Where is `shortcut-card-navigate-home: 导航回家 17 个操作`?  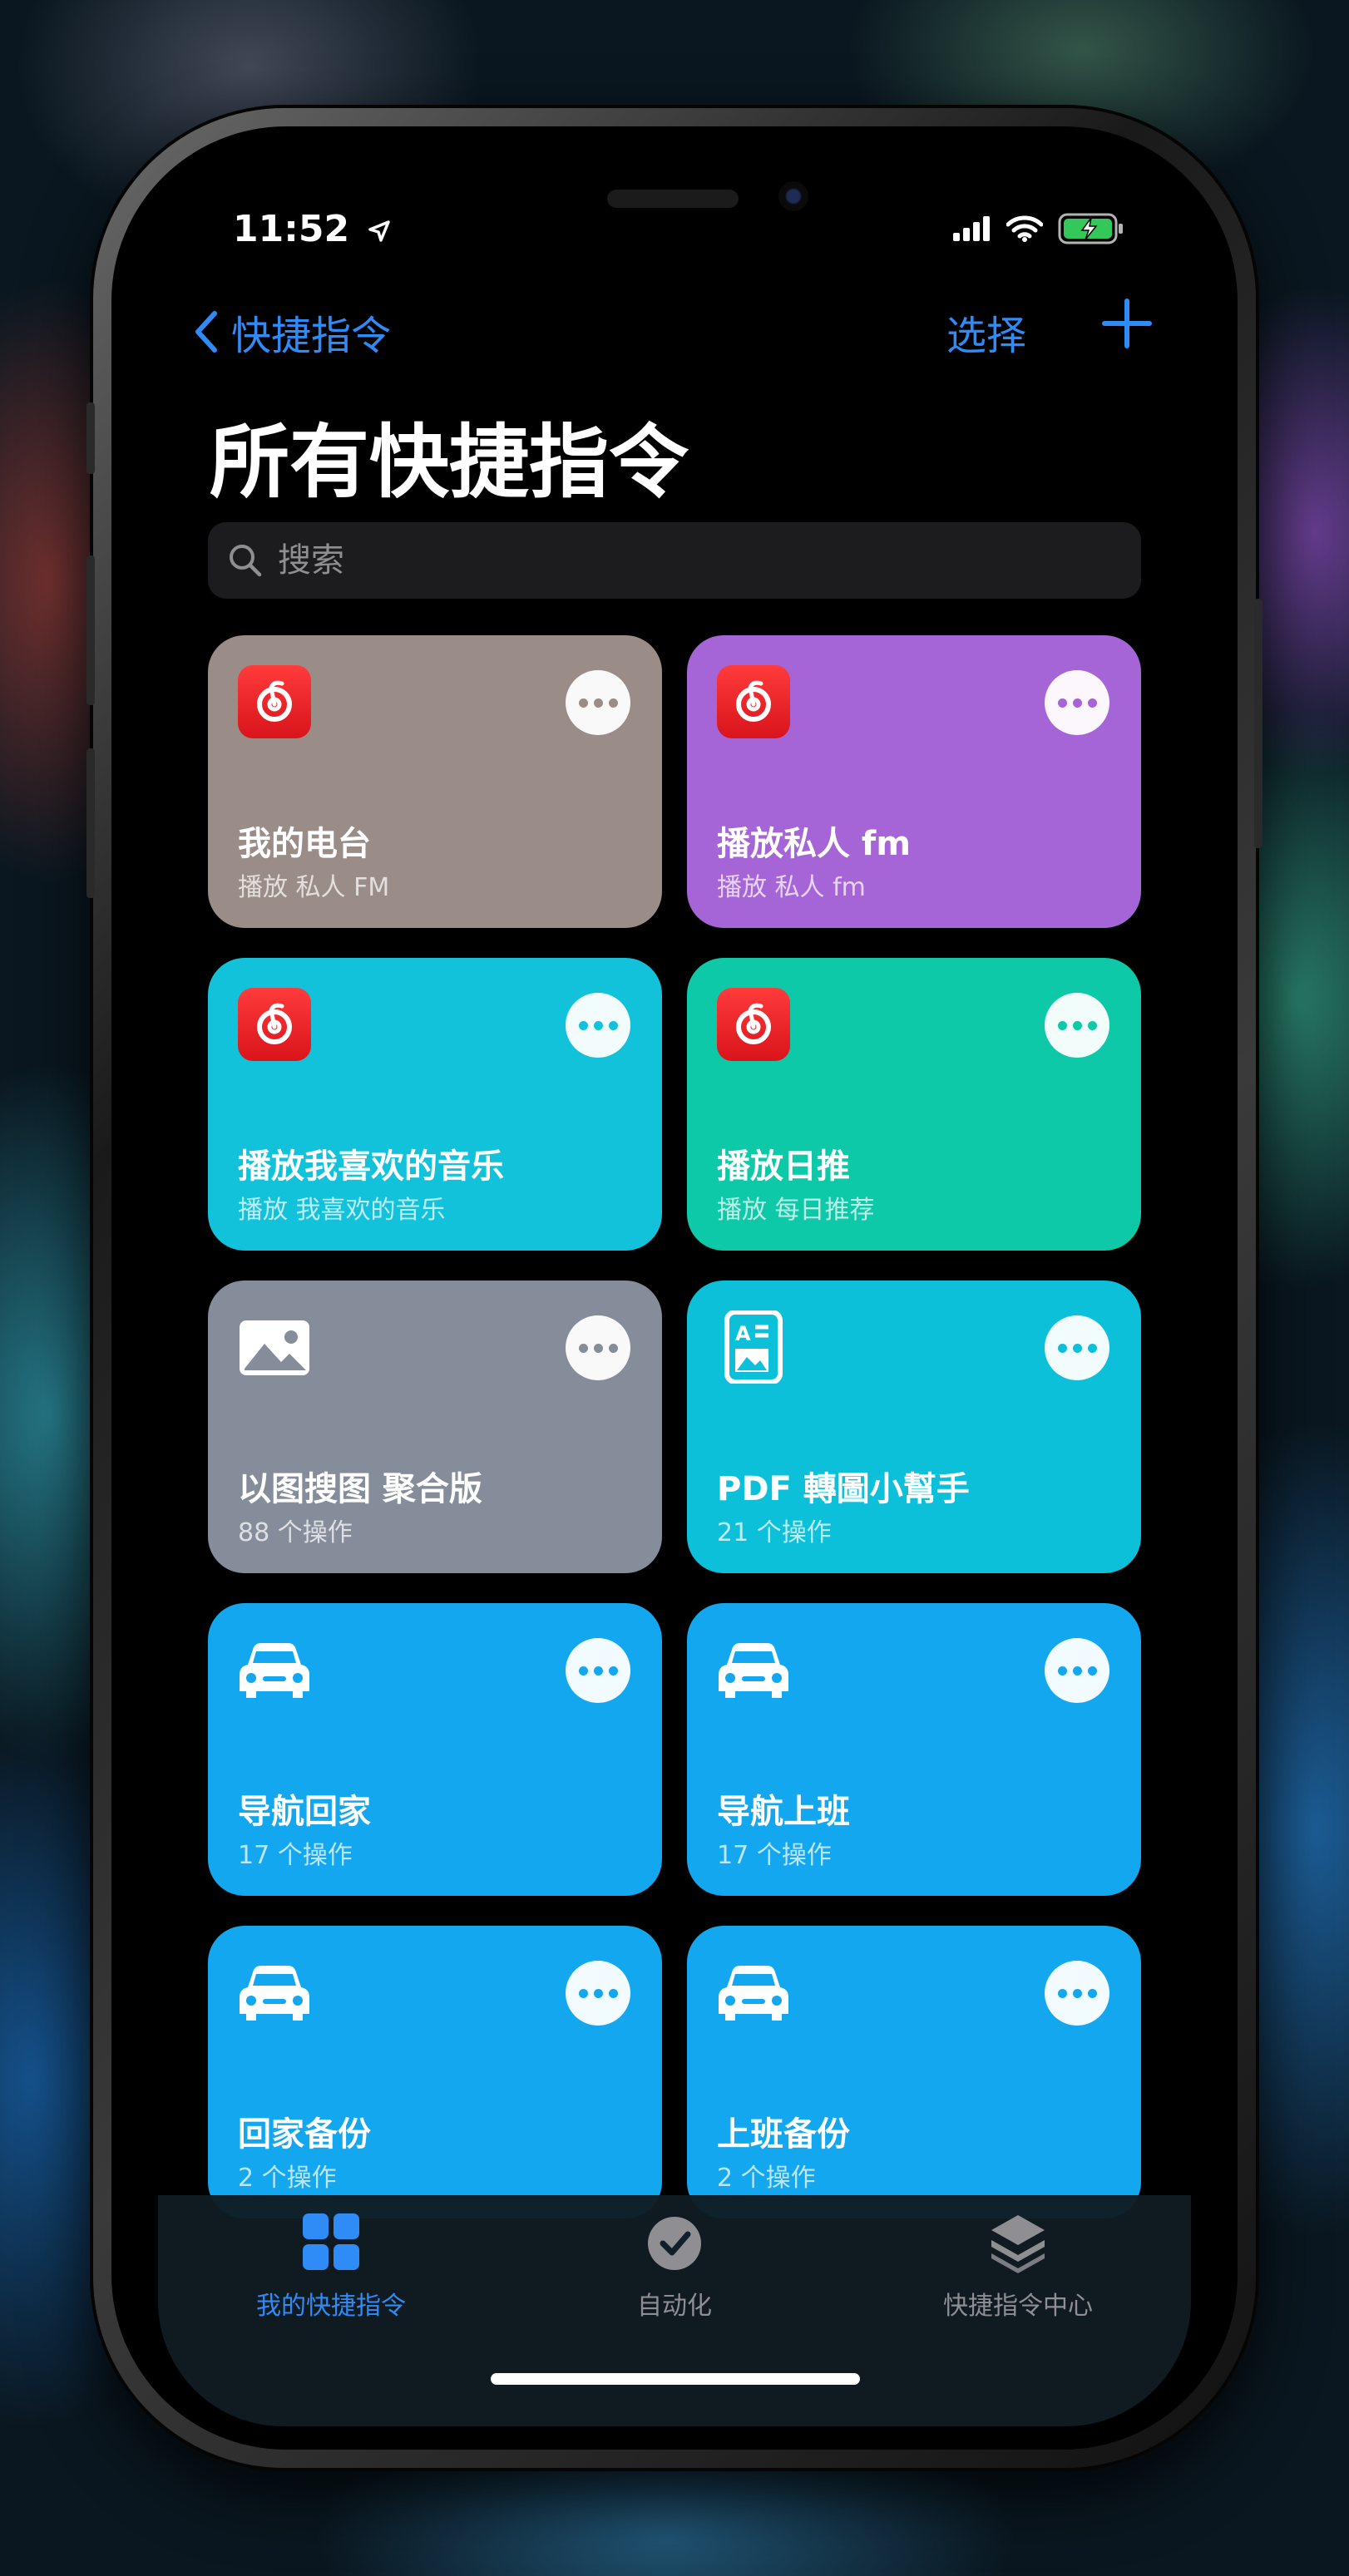
shortcut-card-navigate-home: 导航回家 17 个操作 is located at coordinates (435, 1749).